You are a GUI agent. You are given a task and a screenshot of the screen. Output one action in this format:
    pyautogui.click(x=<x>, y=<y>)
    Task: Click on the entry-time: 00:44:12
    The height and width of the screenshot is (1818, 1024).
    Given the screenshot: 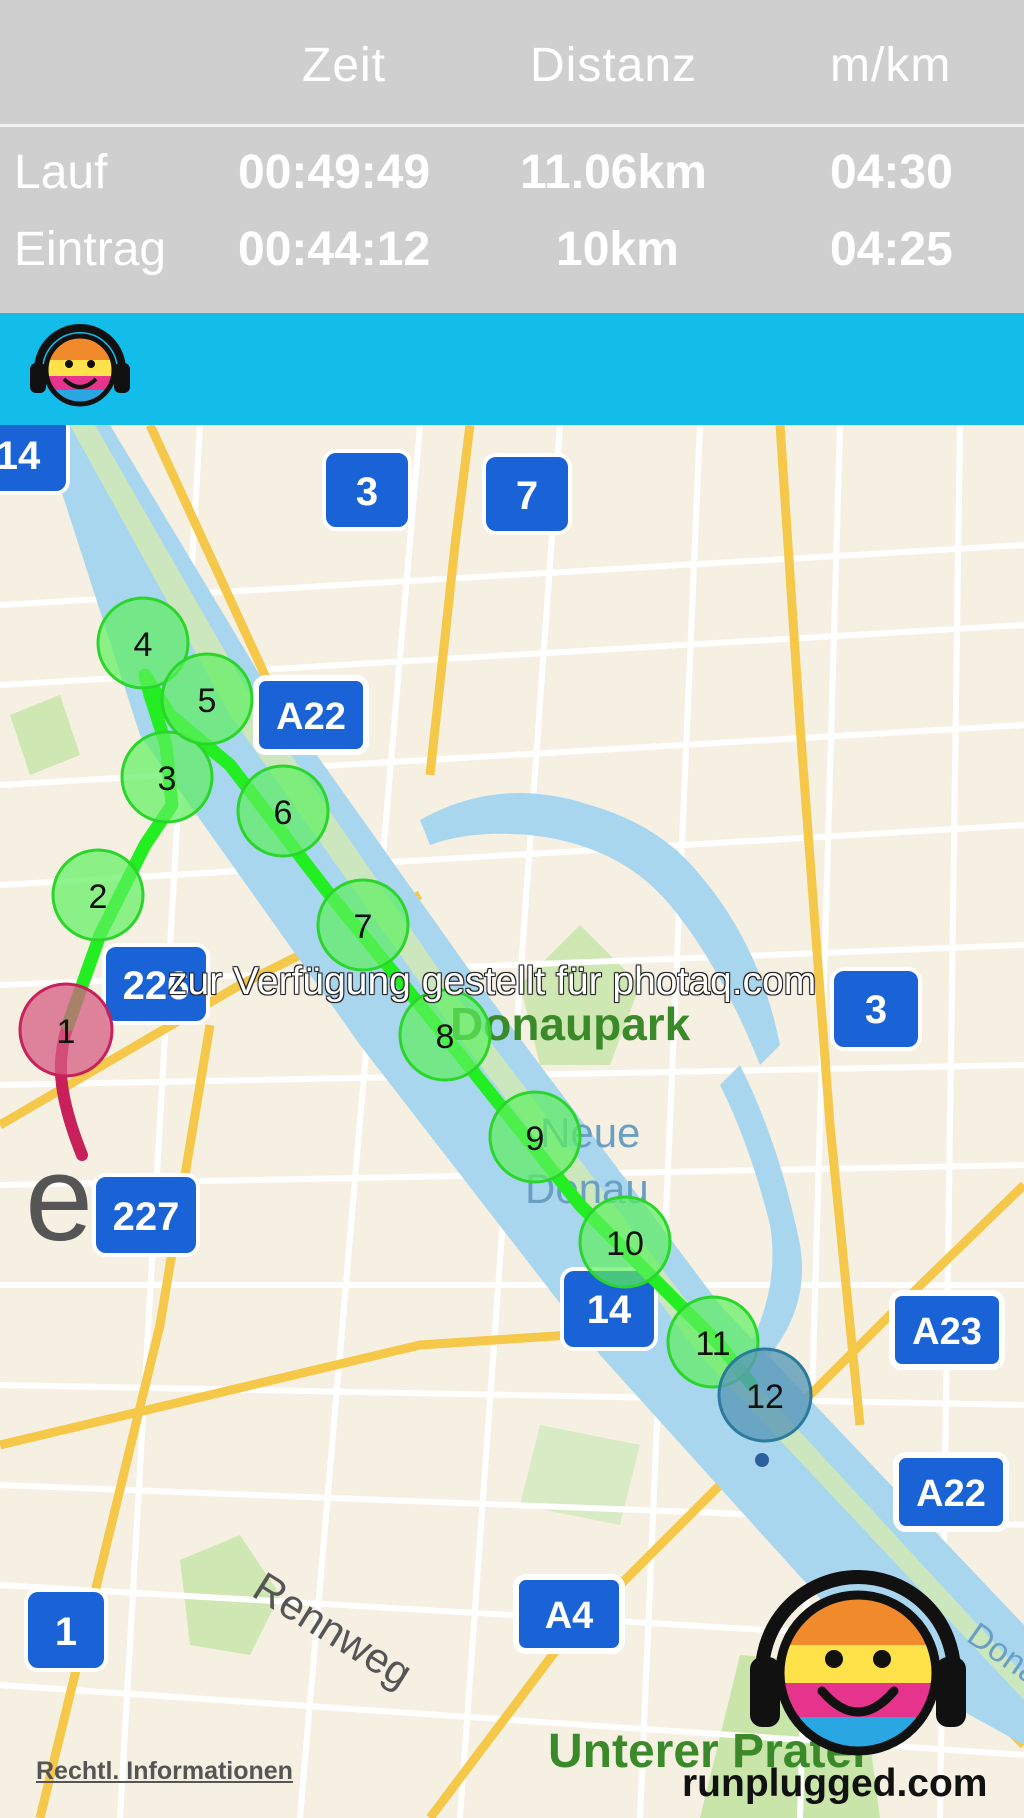 What is the action you would take?
    pyautogui.click(x=334, y=249)
    